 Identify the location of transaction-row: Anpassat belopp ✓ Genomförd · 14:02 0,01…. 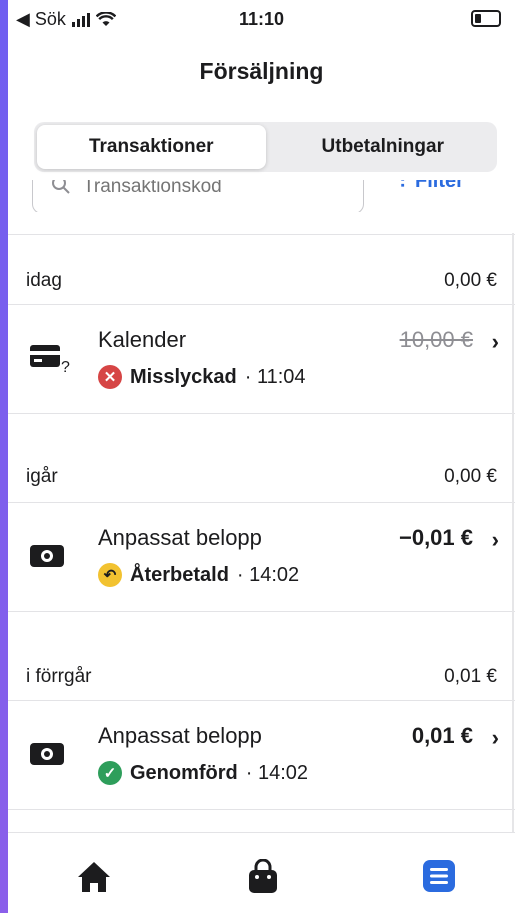
(261, 755).